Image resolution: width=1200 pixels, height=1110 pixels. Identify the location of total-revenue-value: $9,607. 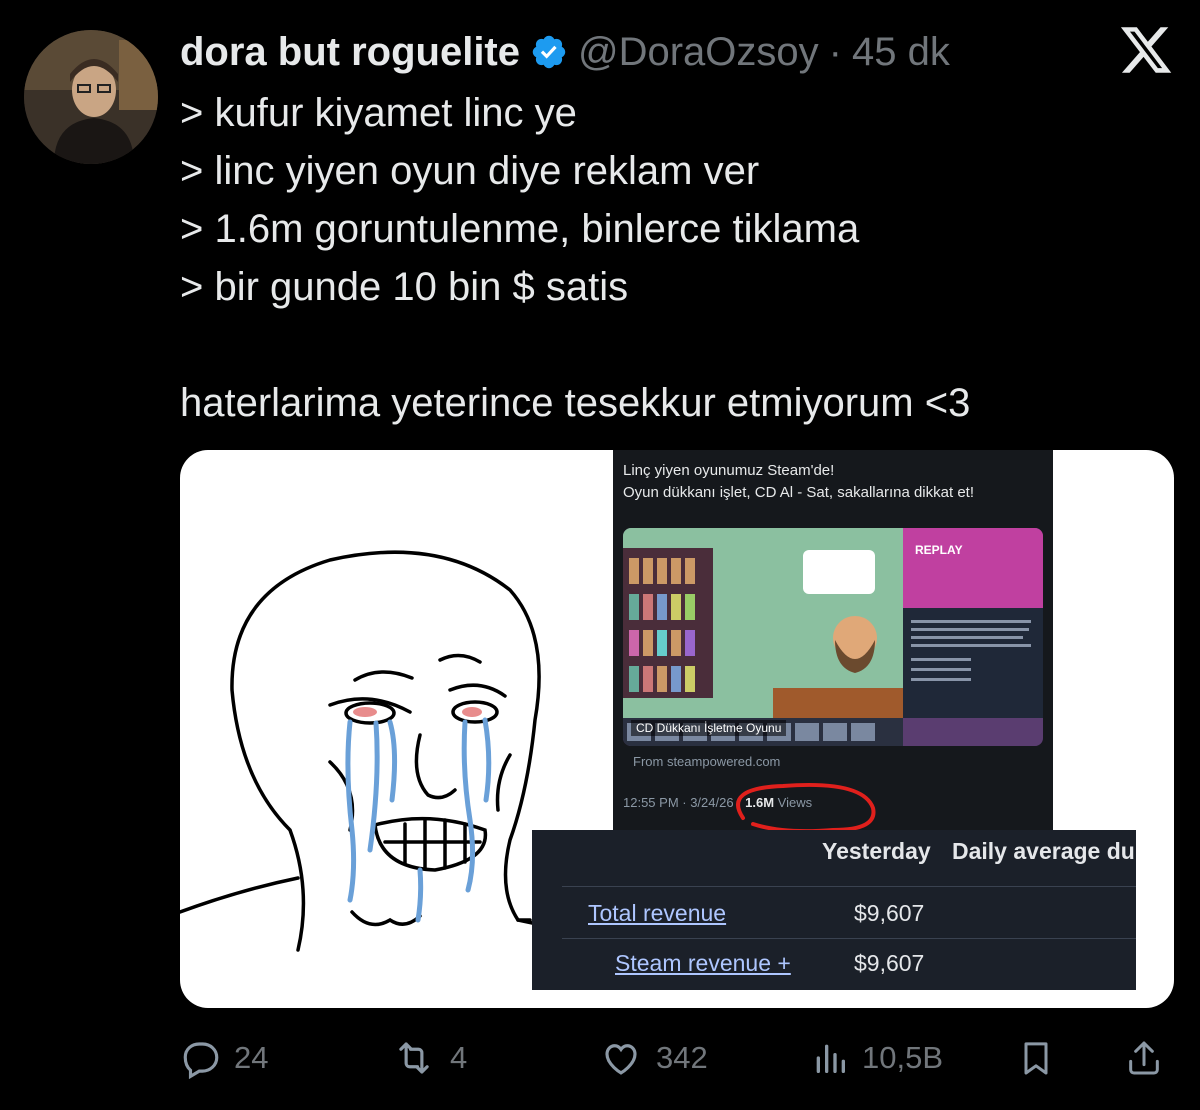
(889, 913).